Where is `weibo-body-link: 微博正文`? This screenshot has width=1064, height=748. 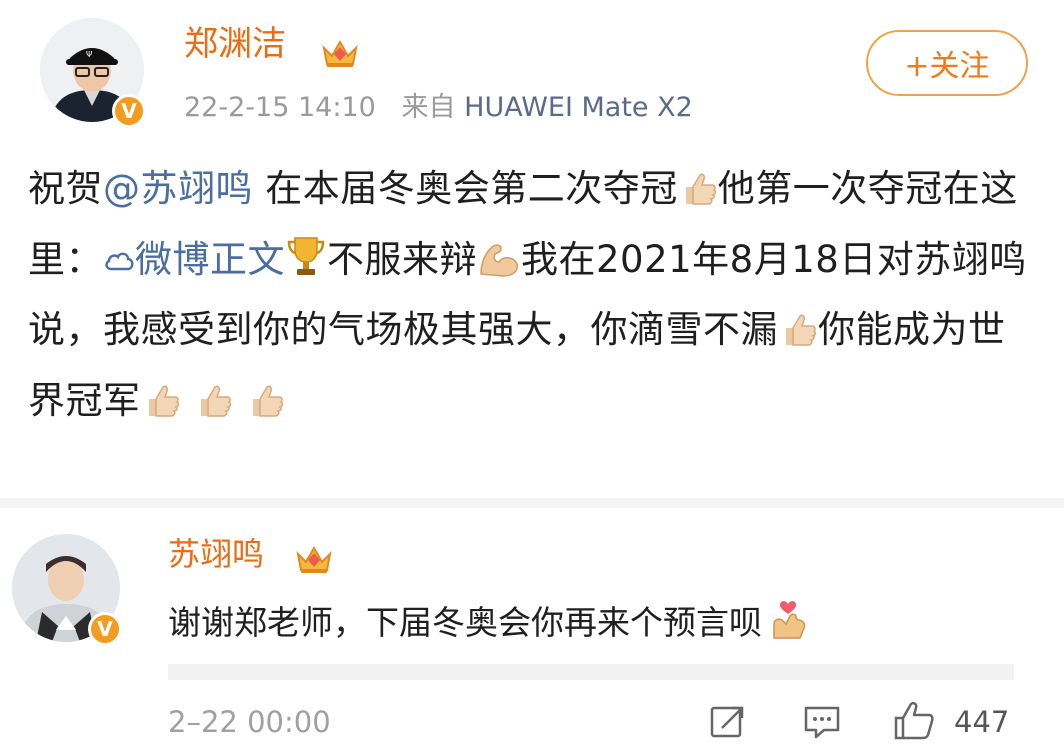 weibo-body-link: 微博正文 is located at coordinates (194, 259).